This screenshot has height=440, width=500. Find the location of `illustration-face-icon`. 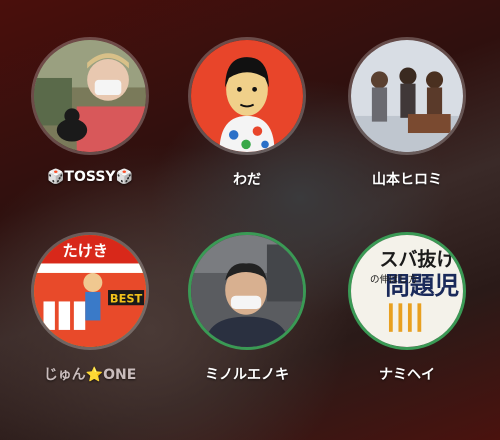

illustration-face-icon is located at coordinates (247, 96).